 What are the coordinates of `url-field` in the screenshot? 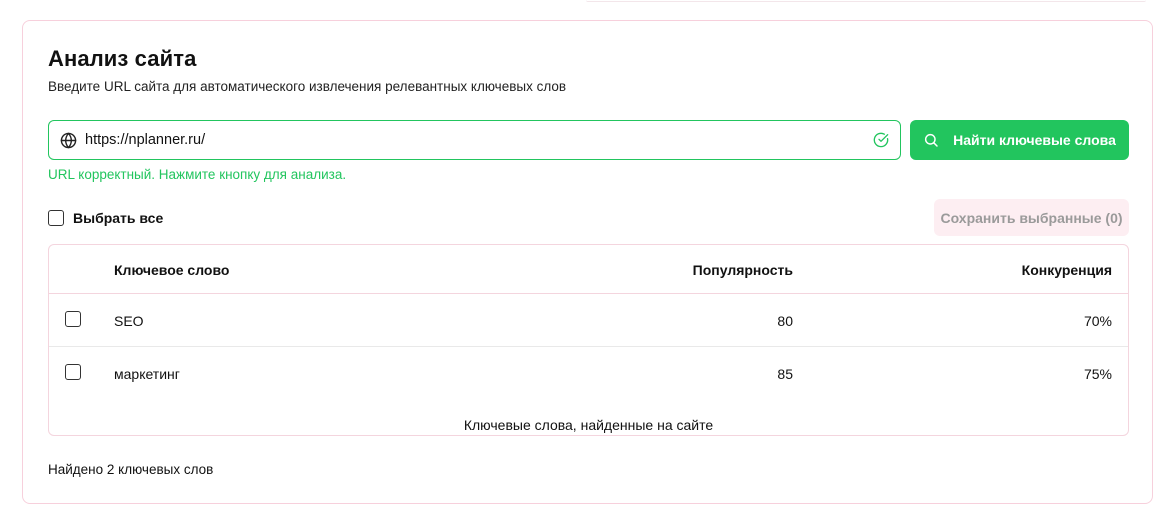 It's located at (474, 140).